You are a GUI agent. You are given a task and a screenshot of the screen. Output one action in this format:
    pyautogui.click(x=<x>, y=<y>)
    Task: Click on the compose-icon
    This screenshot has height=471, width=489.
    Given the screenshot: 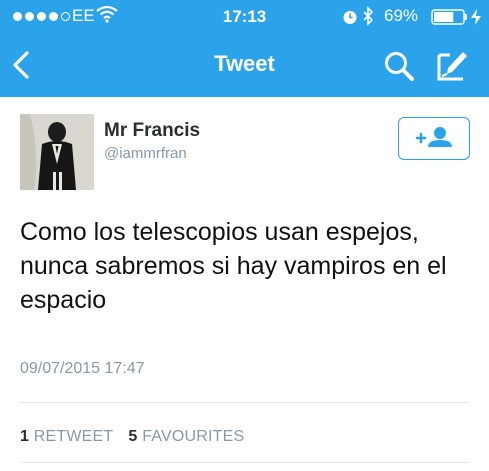 What is the action you would take?
    pyautogui.click(x=454, y=65)
    